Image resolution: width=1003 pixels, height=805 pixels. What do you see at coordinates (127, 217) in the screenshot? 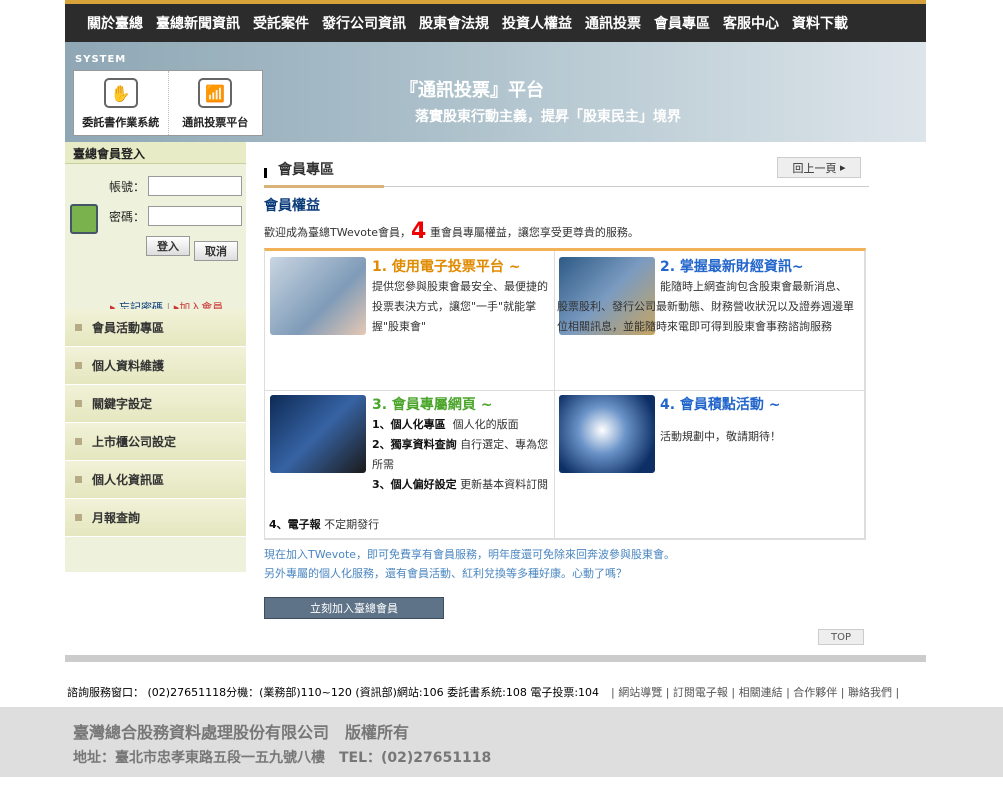
I see `password-label: 密碼：` at bounding box center [127, 217].